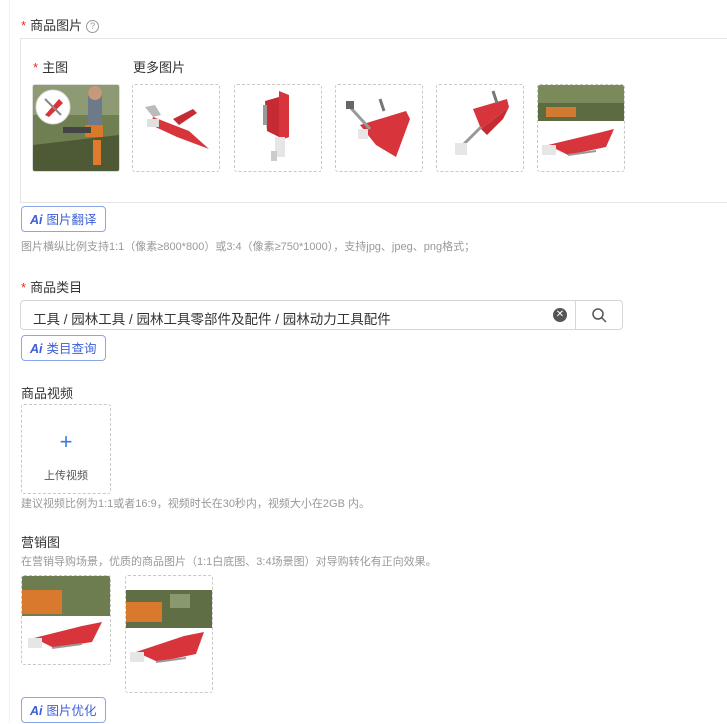 The image size is (727, 724). What do you see at coordinates (63, 710) in the screenshot?
I see `image-optimize-button: Ai 图片优化` at bounding box center [63, 710].